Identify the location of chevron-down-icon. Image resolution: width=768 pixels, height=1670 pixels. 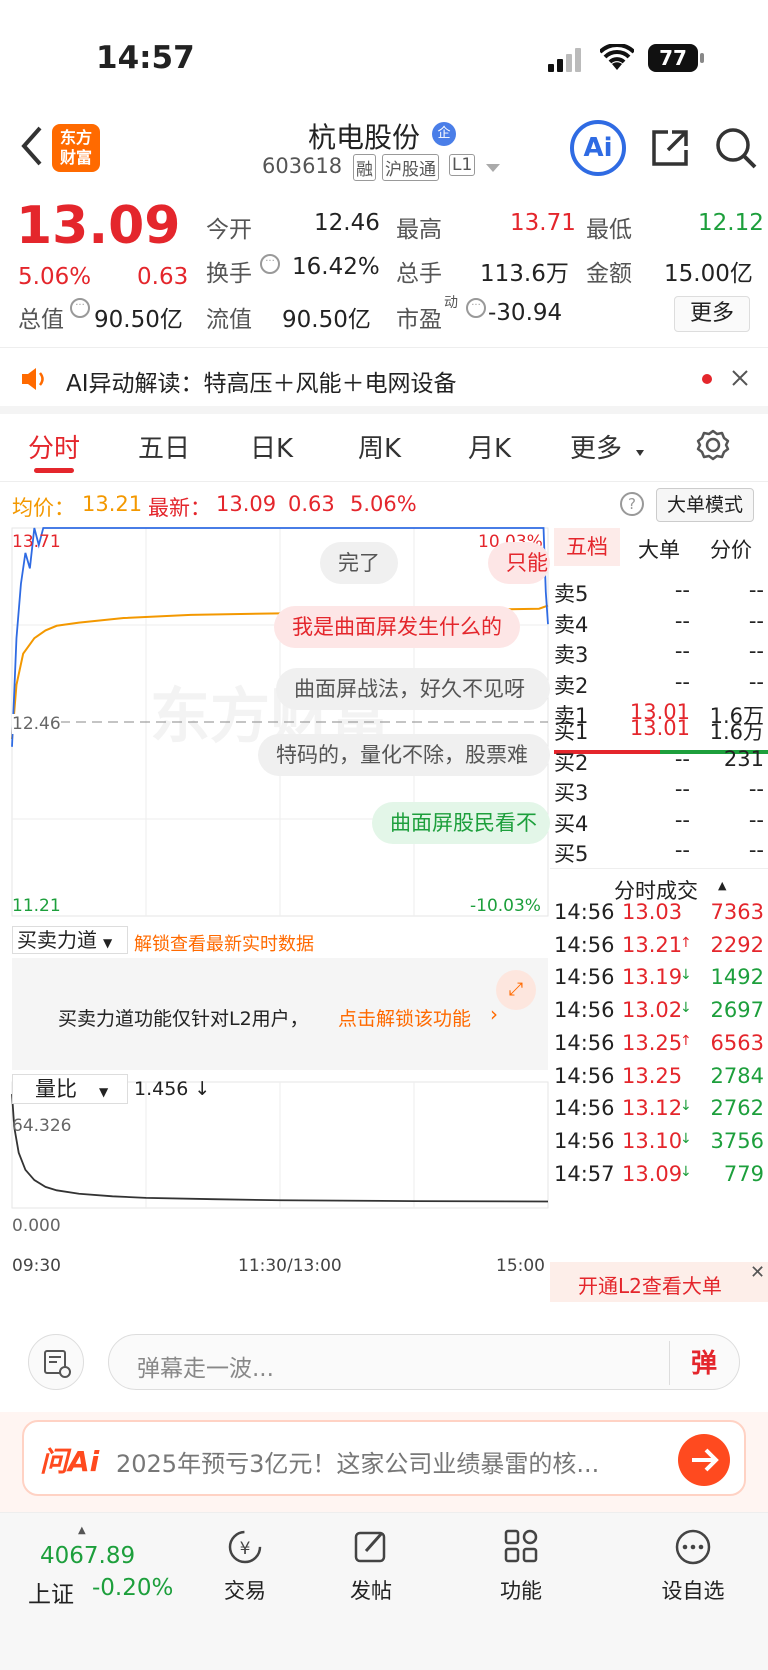
(493, 168).